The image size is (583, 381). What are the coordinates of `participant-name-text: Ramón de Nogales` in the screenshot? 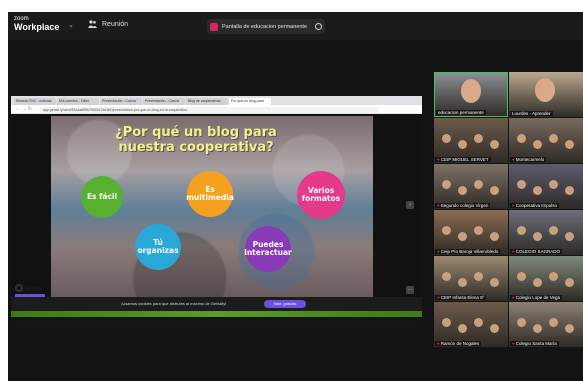 It's located at (460, 343).